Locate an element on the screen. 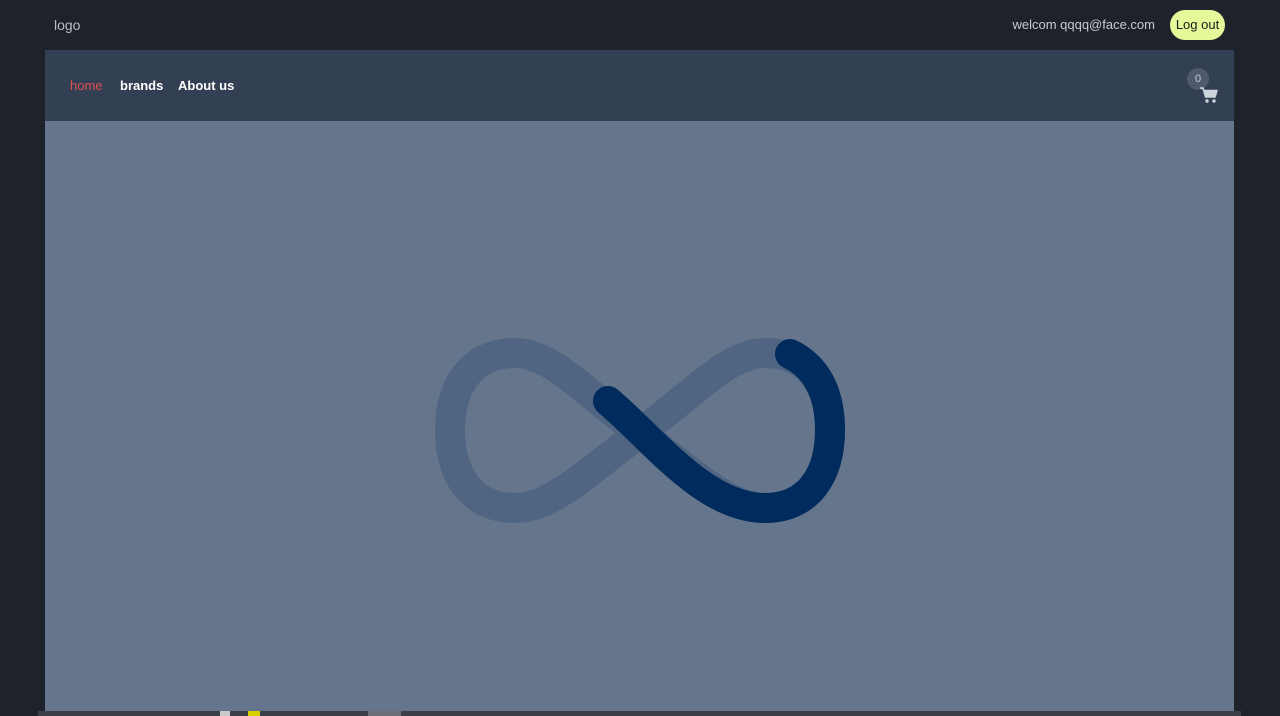 The image size is (1280, 716). nav-link-about-us: About us is located at coordinates (206, 85).